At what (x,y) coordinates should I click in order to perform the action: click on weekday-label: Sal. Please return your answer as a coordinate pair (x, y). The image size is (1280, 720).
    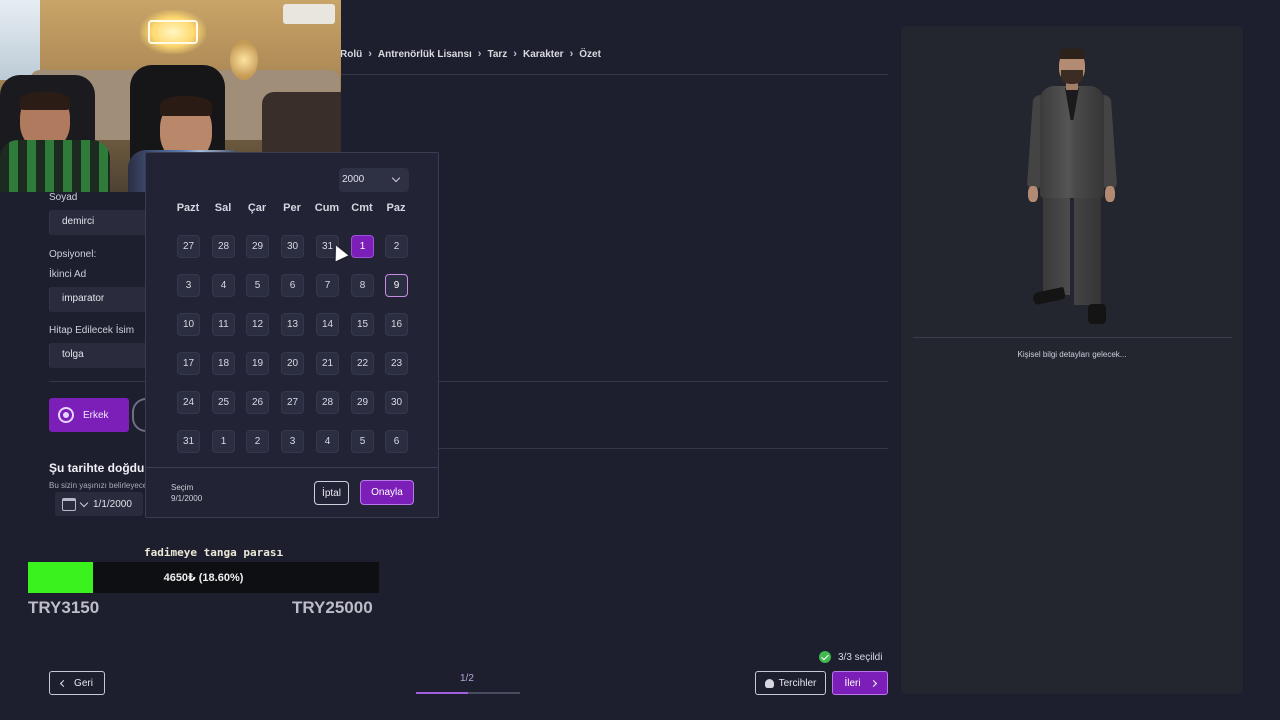
    Looking at the image, I should click on (223, 208).